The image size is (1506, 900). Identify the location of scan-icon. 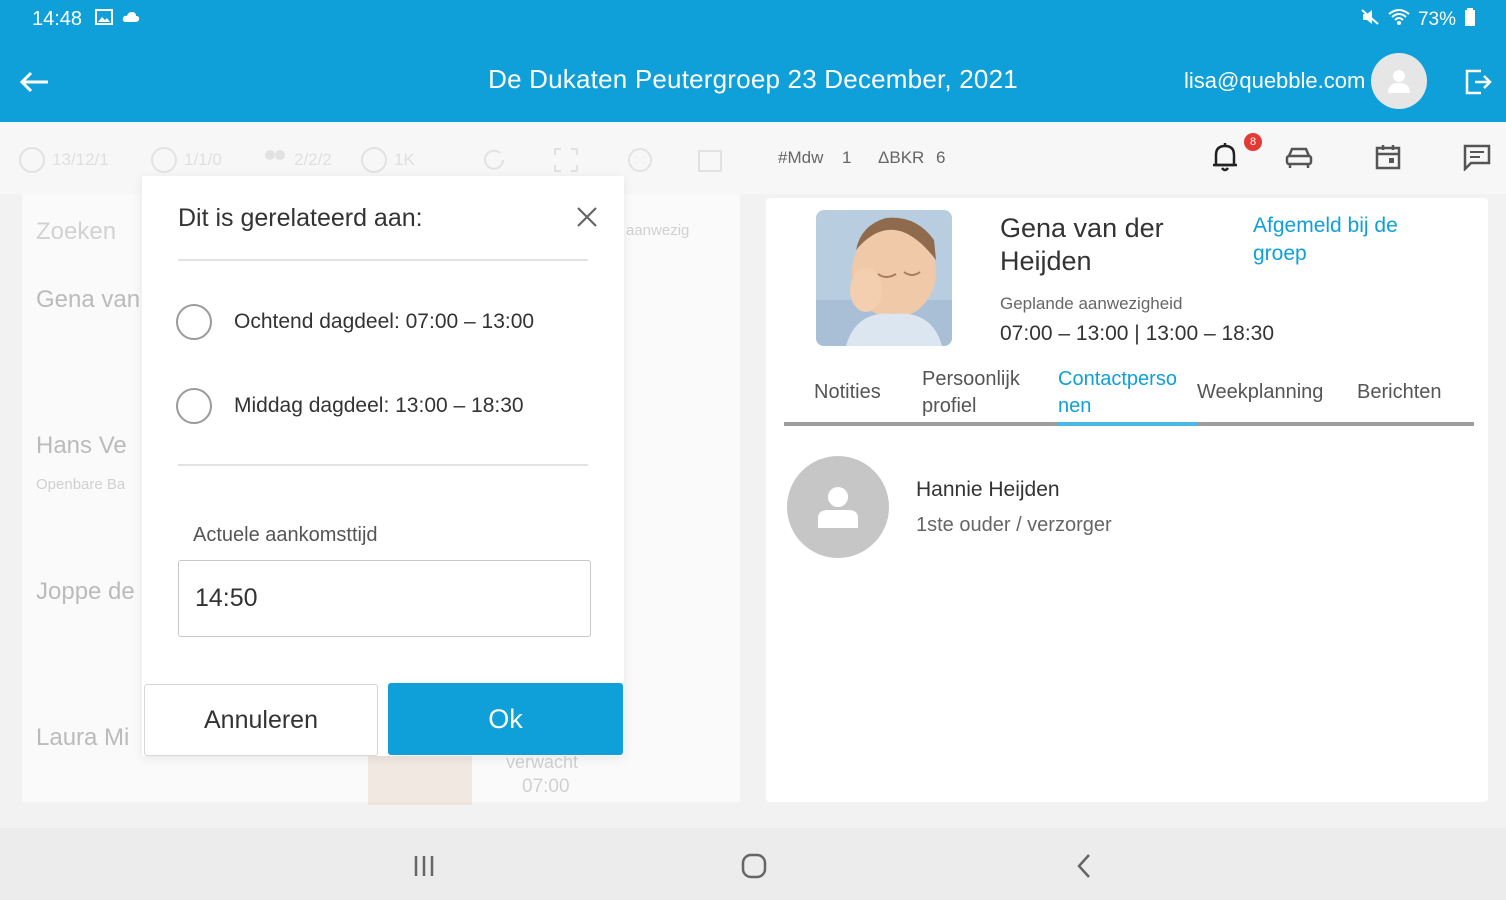
(566, 160).